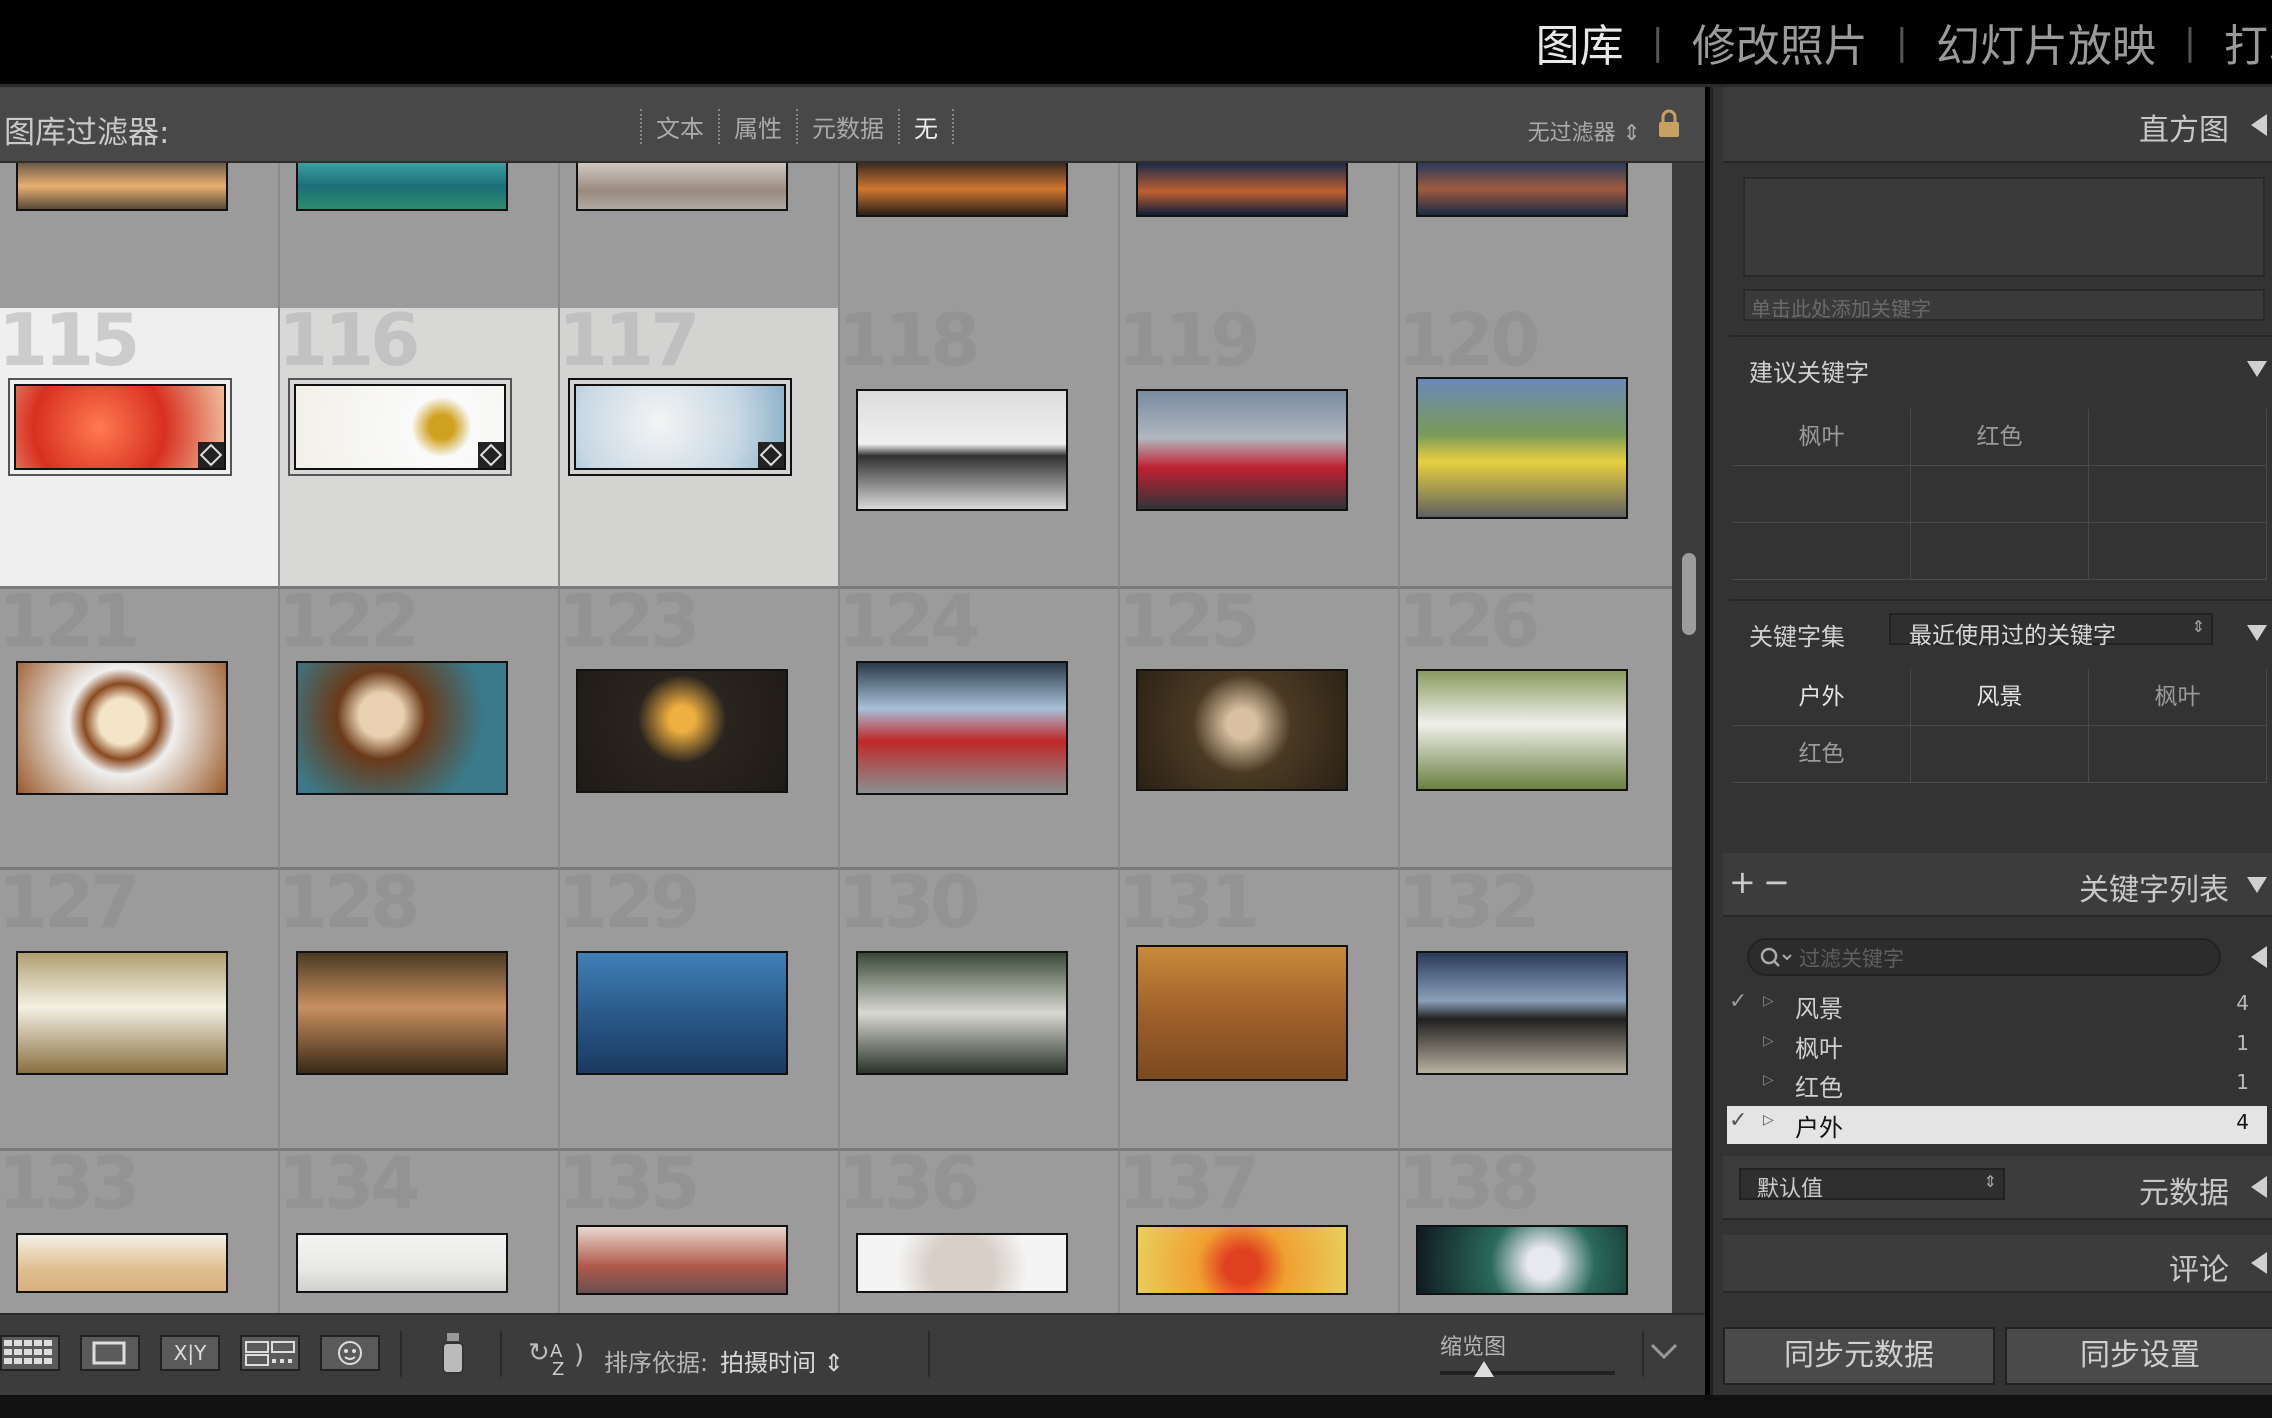 The image size is (2272, 1418). What do you see at coordinates (2051, 631) in the screenshot?
I see `keyword-set-select: 最近使用过的关键字 ⇕` at bounding box center [2051, 631].